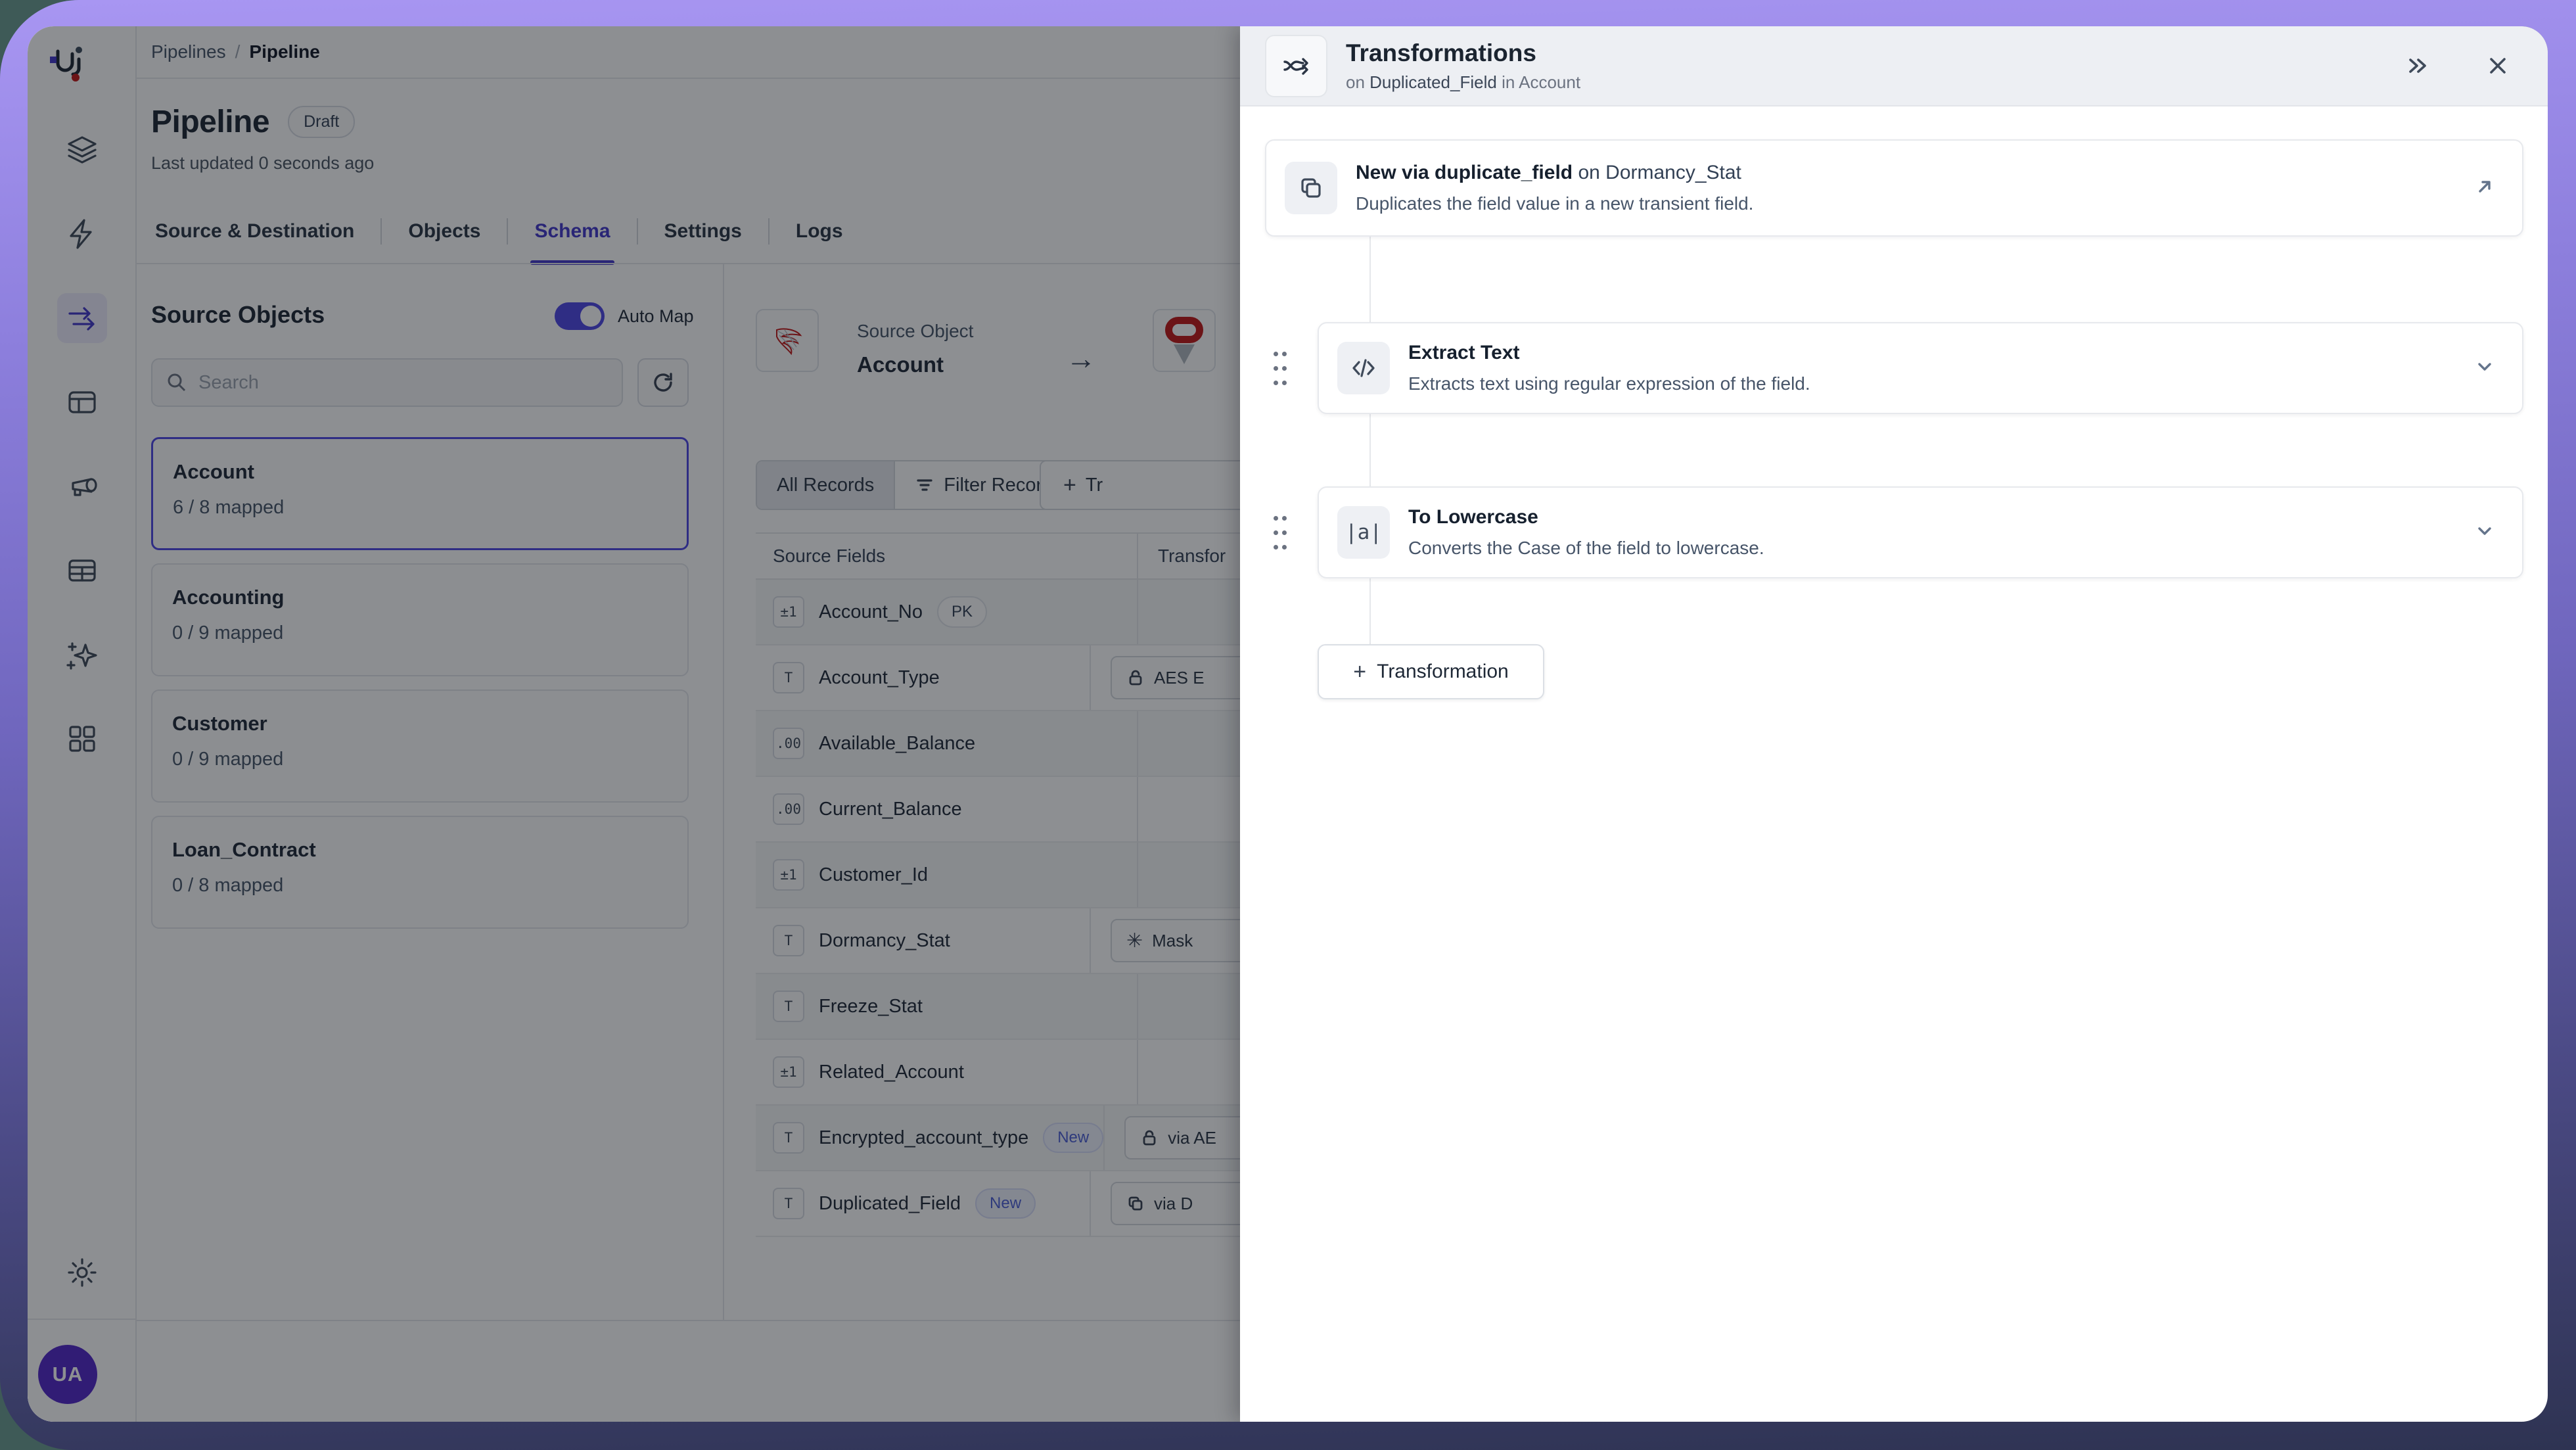 The height and width of the screenshot is (1450, 2576). What do you see at coordinates (2417, 66) in the screenshot?
I see `collapse-panel-icon` at bounding box center [2417, 66].